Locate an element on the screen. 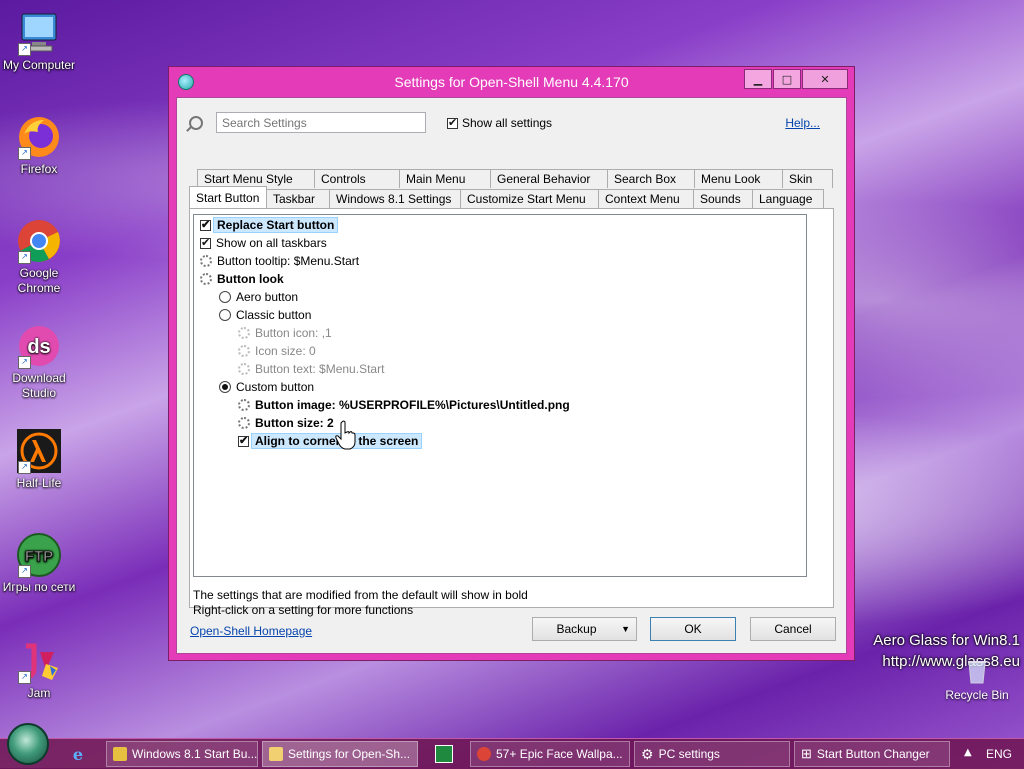  desktop-icon-recycle-bin: Recycle Bin is located at coordinates (977, 678).